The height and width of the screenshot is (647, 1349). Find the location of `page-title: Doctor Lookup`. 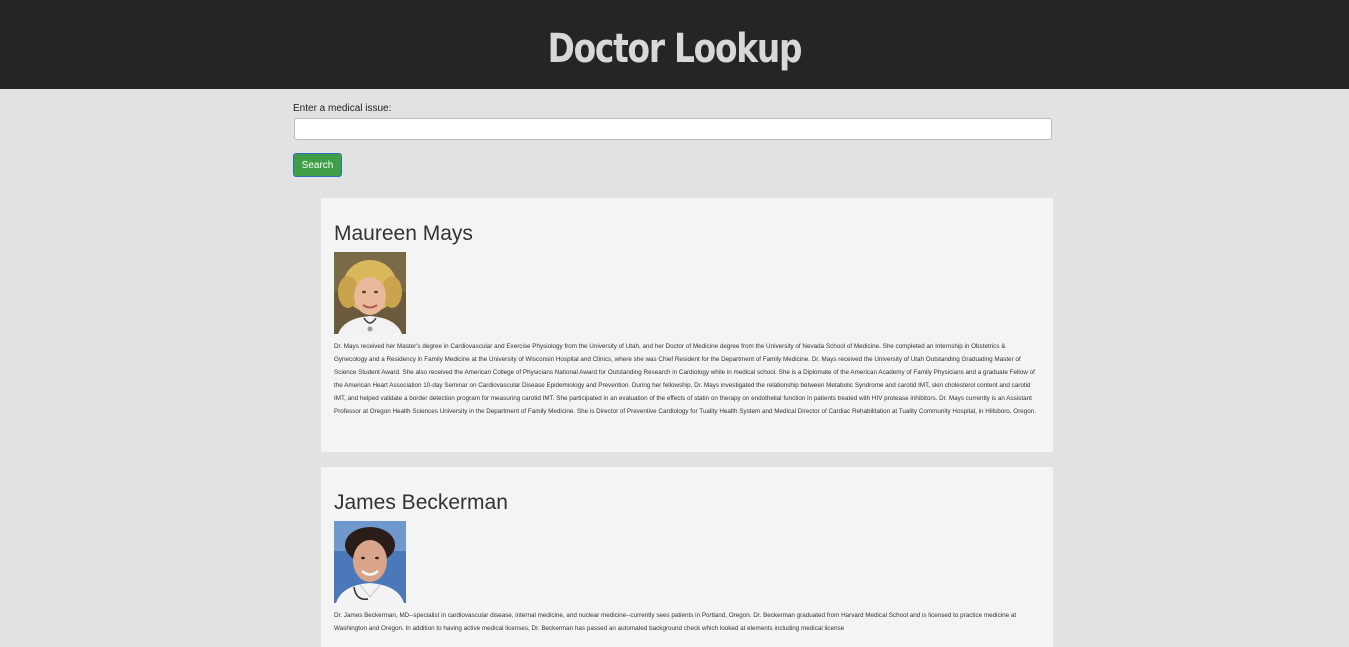

page-title: Doctor Lookup is located at coordinates (675, 49).